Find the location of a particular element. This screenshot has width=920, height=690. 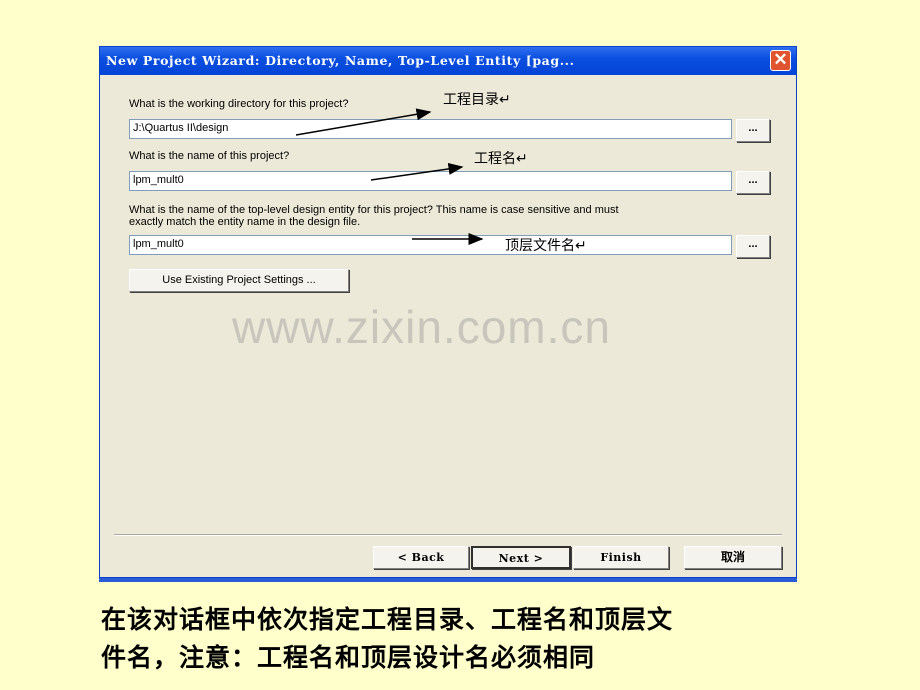

annotation-top-level-file: 顶层文件名↵ is located at coordinates (546, 245).